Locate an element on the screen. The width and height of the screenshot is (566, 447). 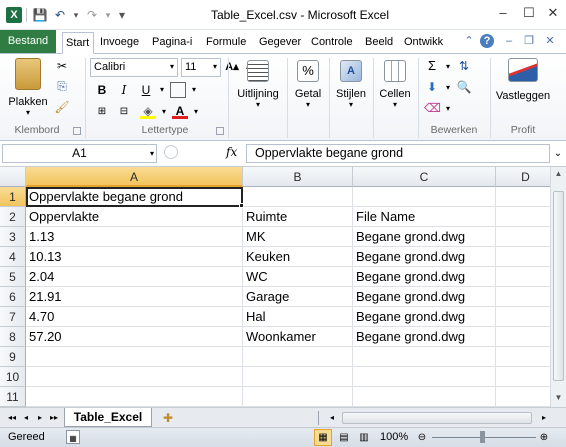
cell-c5: Begane grond.dwg is located at coordinates (424, 277).